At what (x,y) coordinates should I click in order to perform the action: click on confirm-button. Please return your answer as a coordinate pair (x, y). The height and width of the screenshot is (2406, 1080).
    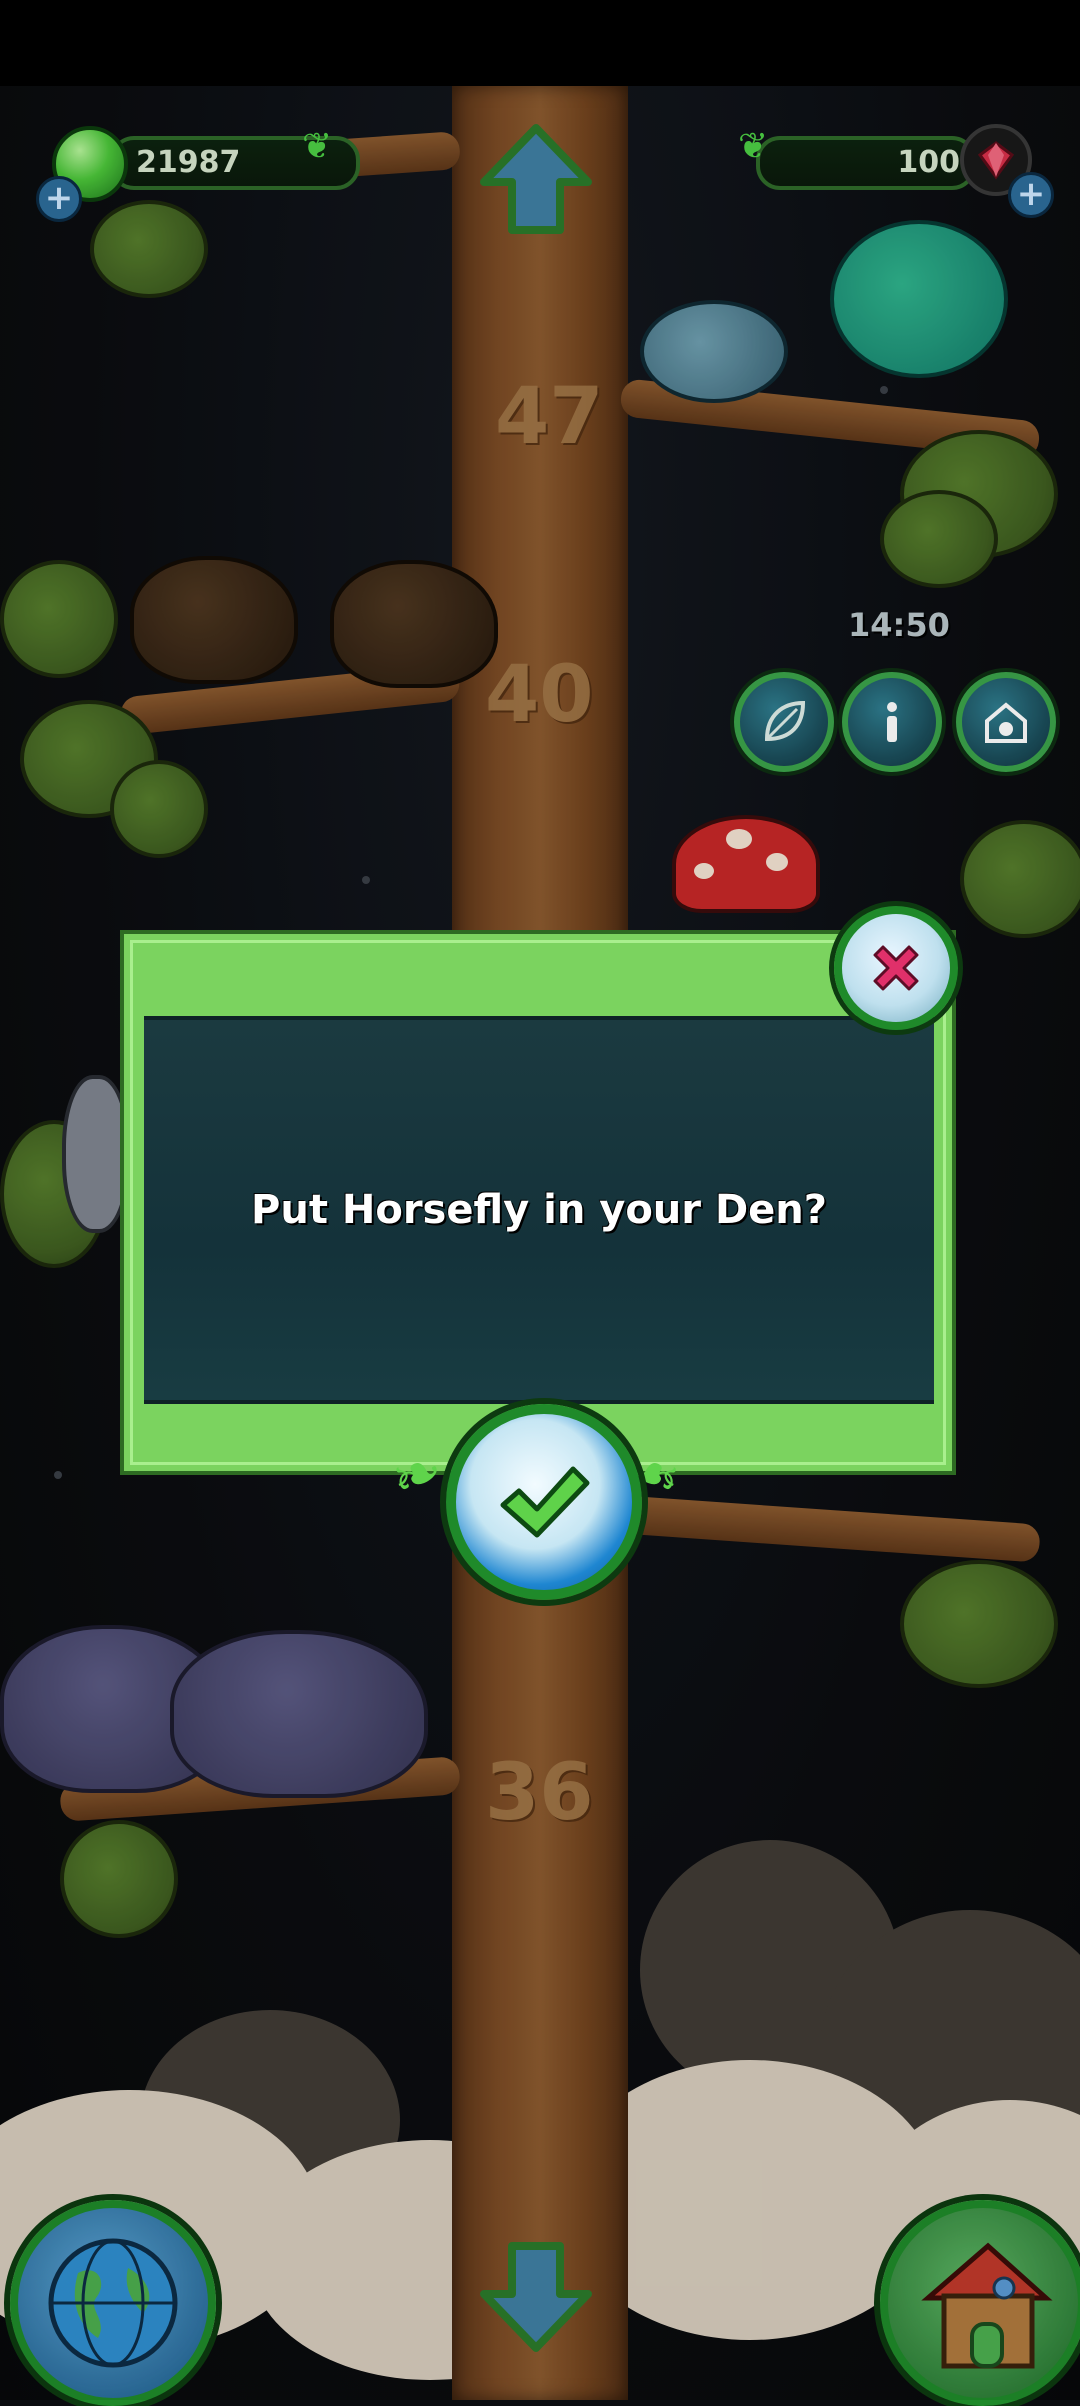
    Looking at the image, I should click on (544, 1502).